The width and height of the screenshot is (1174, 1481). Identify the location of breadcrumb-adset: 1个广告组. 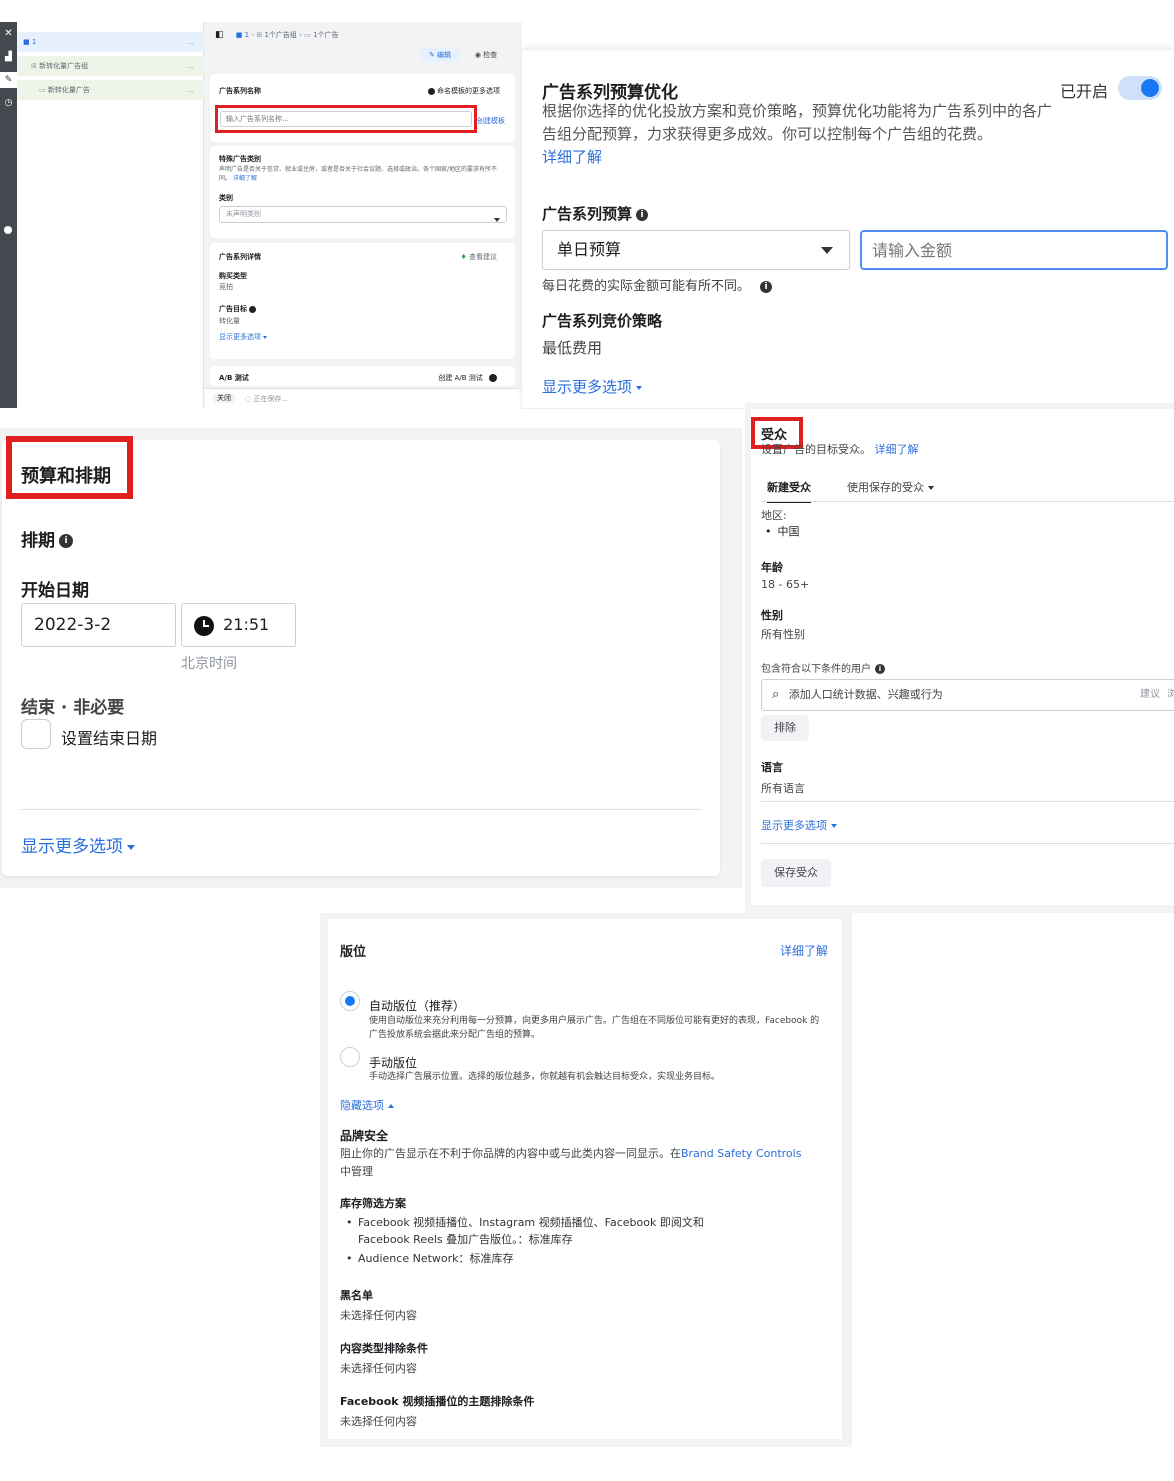
(280, 35).